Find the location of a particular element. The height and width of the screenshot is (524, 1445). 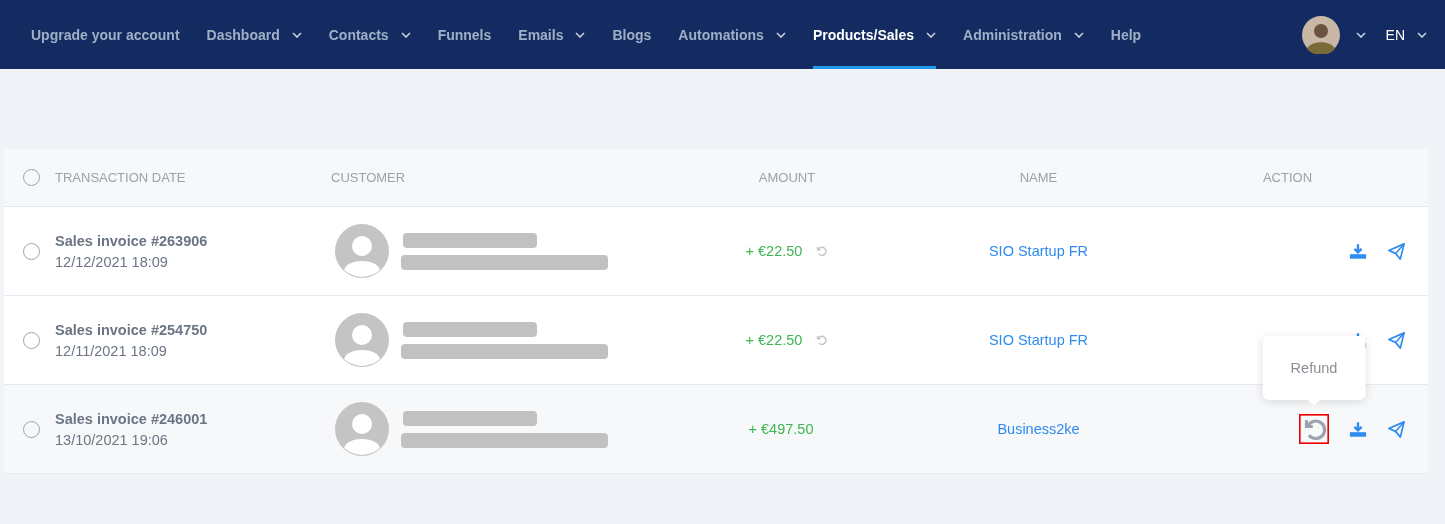

column-header: TRANSACTION DATE is located at coordinates (121, 177).